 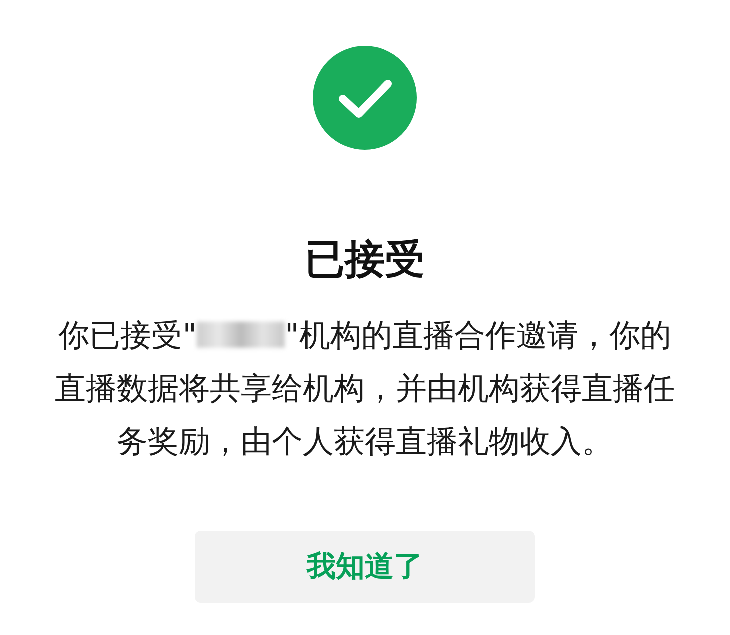 What do you see at coordinates (365, 567) in the screenshot?
I see `acknowledge-button: 我知道了` at bounding box center [365, 567].